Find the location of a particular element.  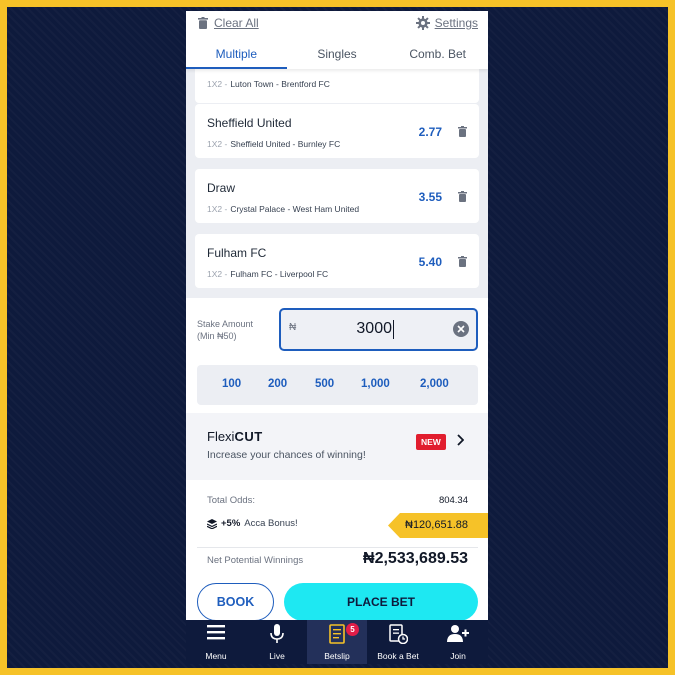

nav-item-betslip: 5 Betslip is located at coordinates (337, 642).